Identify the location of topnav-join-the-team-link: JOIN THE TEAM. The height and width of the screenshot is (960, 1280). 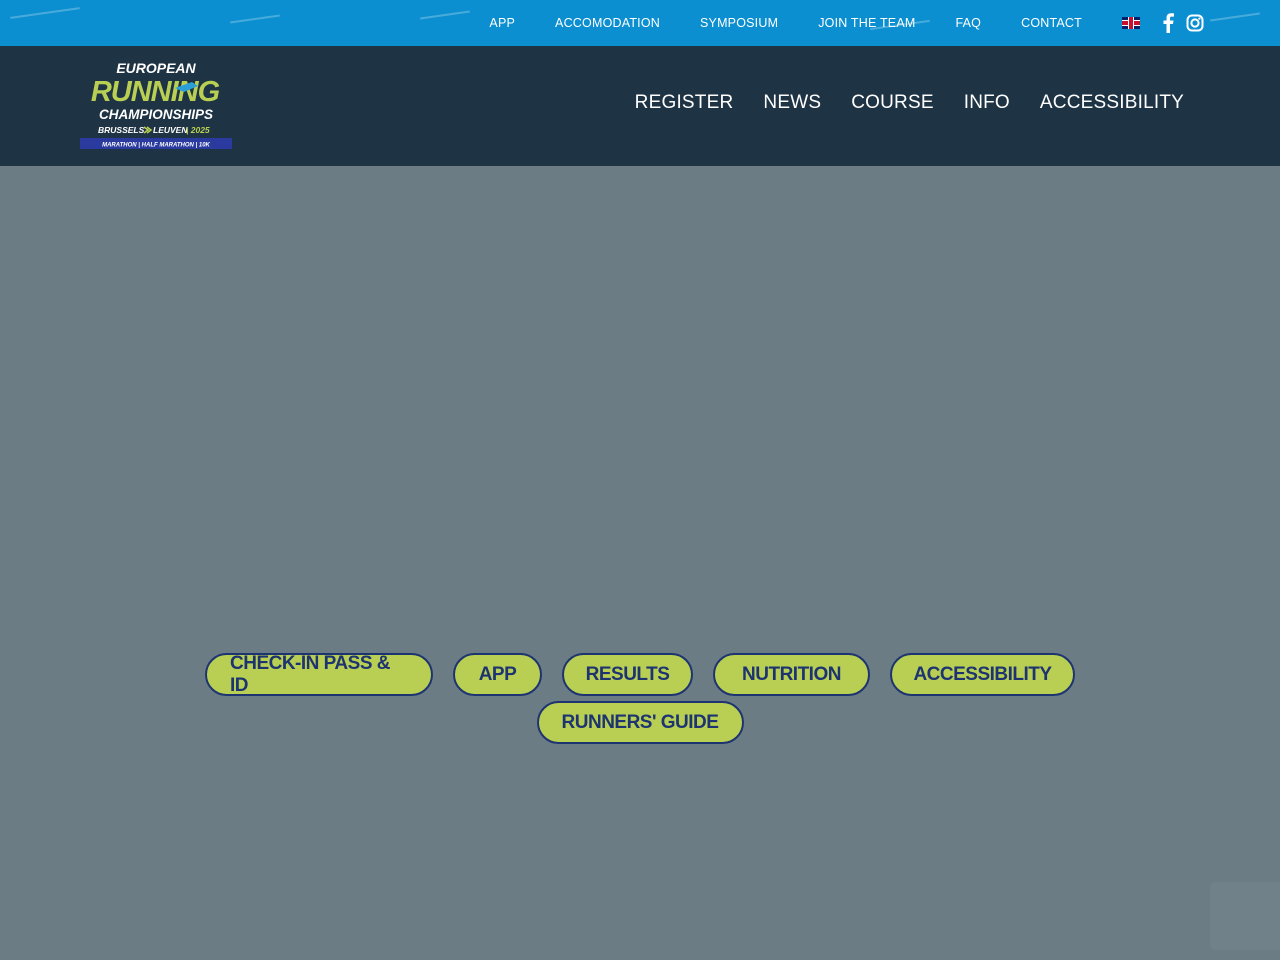
(866, 23).